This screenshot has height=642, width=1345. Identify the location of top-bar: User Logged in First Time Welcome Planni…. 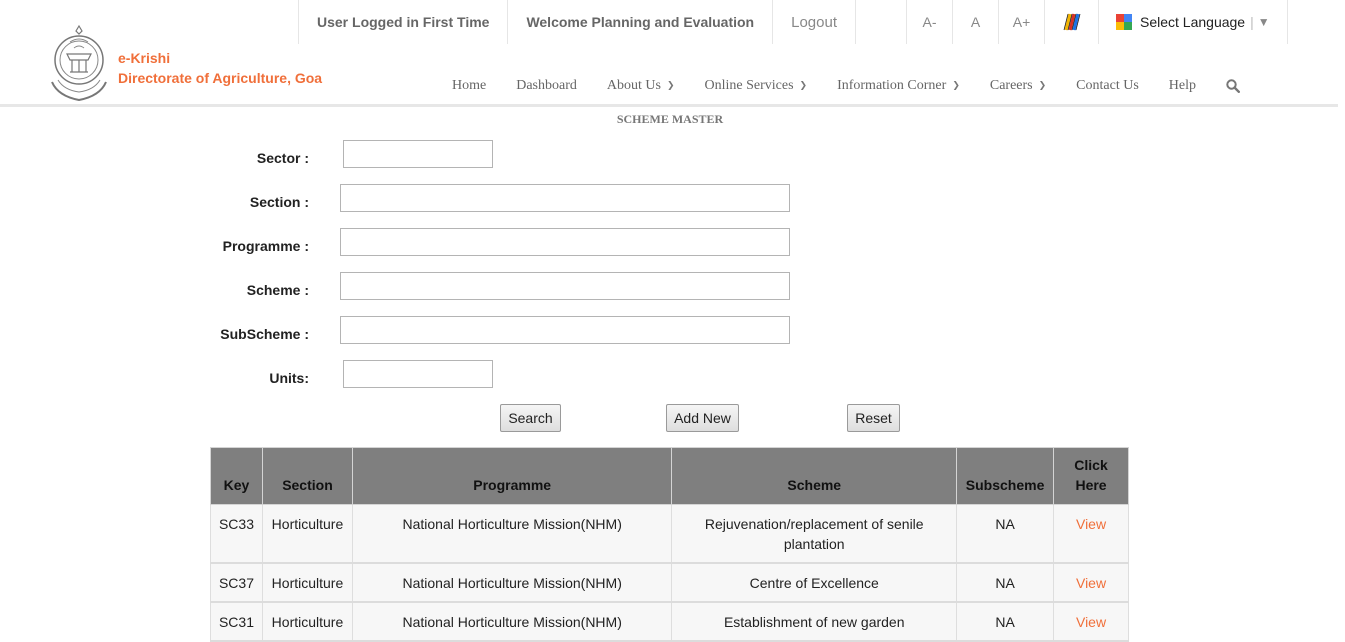
(793, 22).